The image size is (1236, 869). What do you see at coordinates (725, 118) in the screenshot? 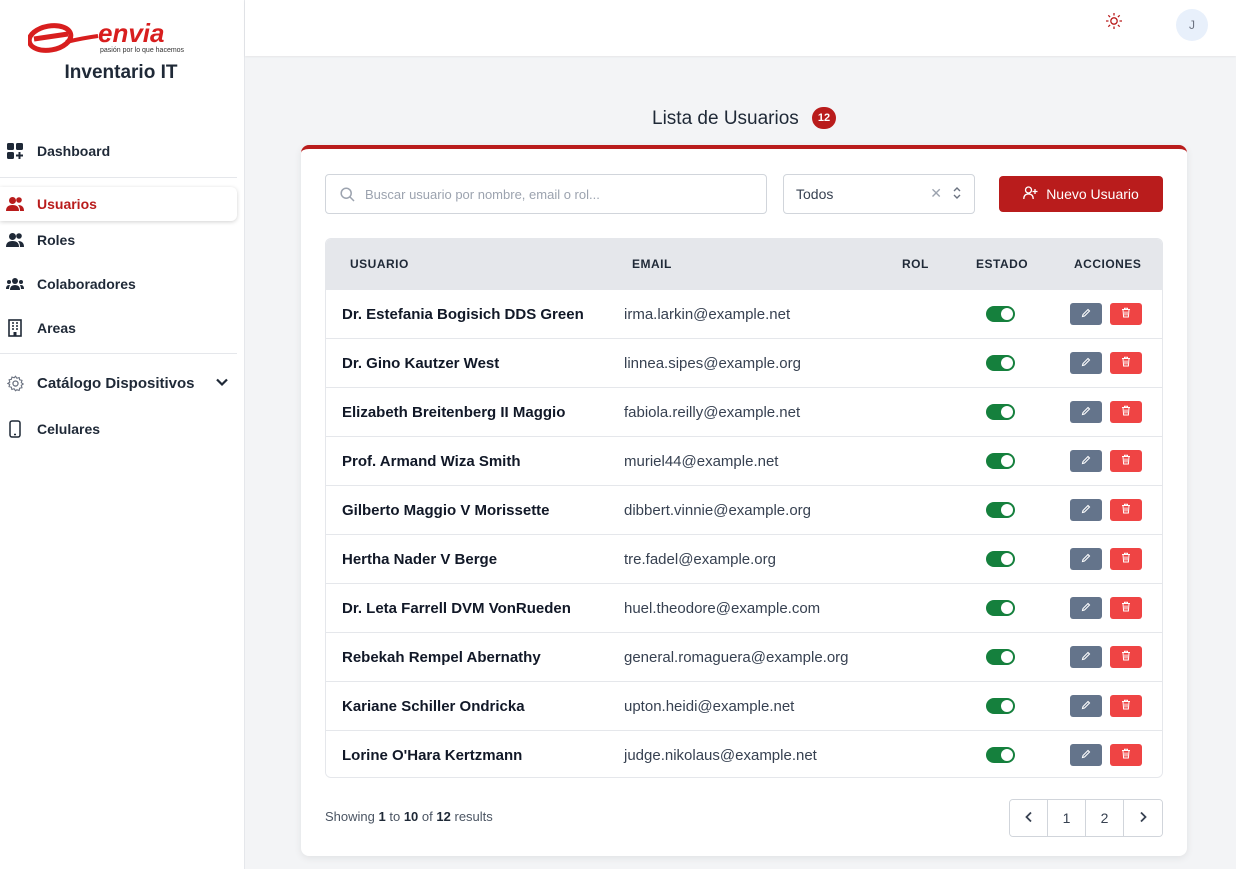
I see `page-title: Lista de Usuarios` at bounding box center [725, 118].